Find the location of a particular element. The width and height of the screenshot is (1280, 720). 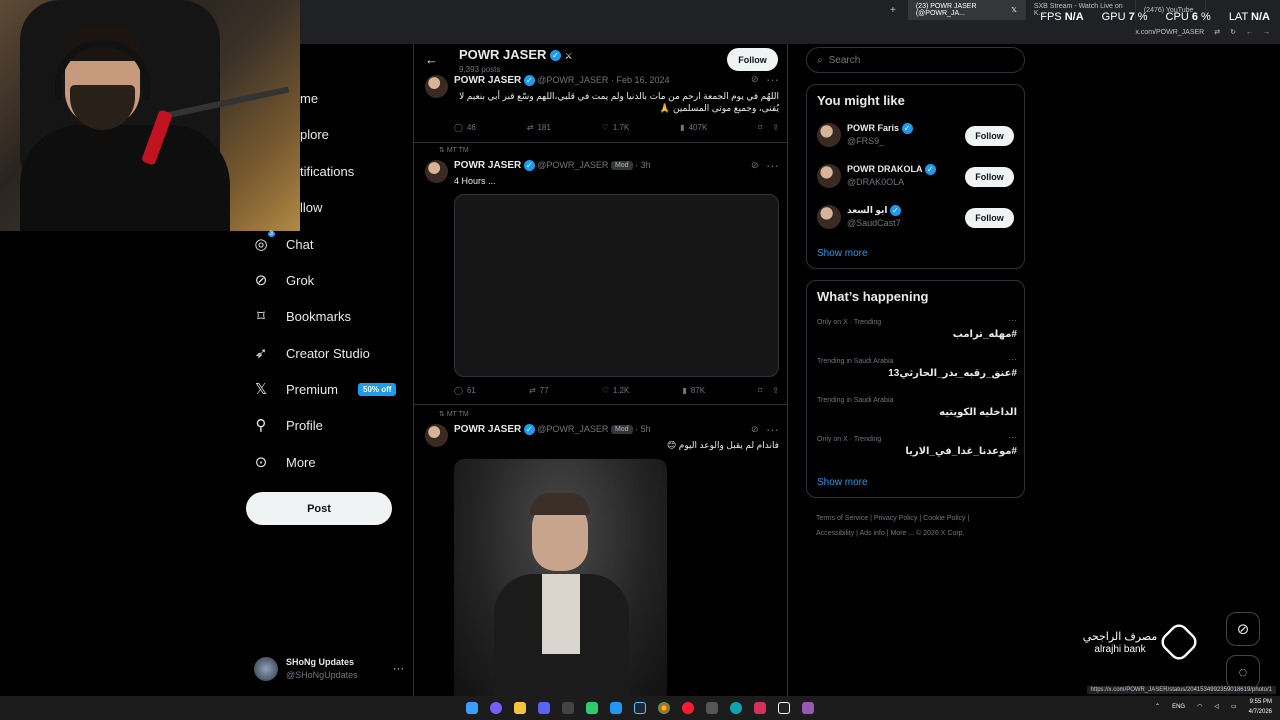

nav-premium: 𝕏 Premium 50% off is located at coordinates (323, 389).